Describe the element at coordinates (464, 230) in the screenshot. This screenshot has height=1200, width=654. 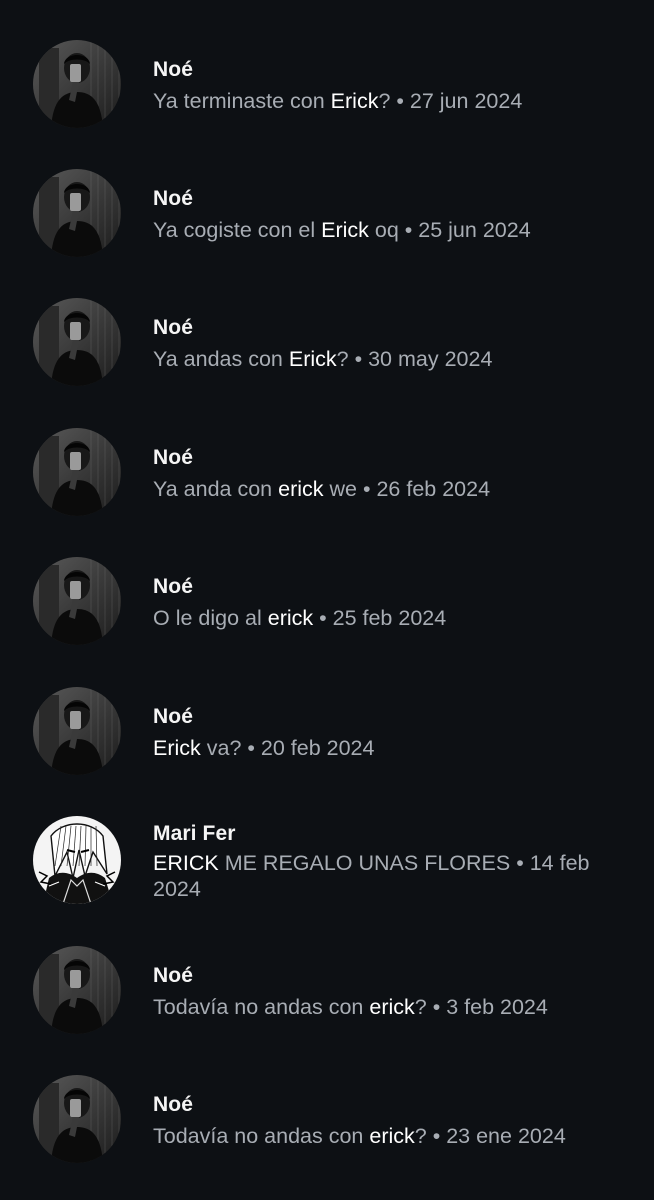
I see `message-date: • 25 jun 2024` at that location.